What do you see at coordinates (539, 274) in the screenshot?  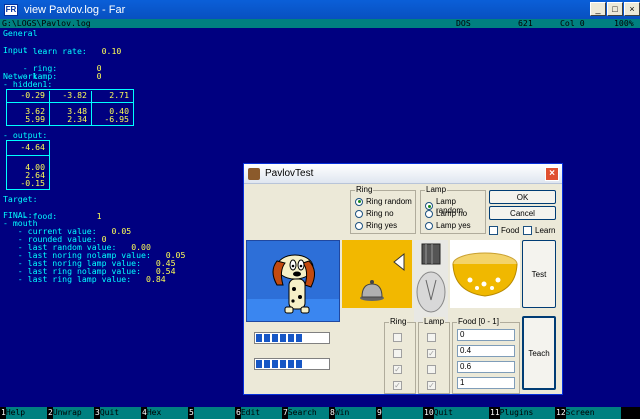 I see `test-button: Test` at bounding box center [539, 274].